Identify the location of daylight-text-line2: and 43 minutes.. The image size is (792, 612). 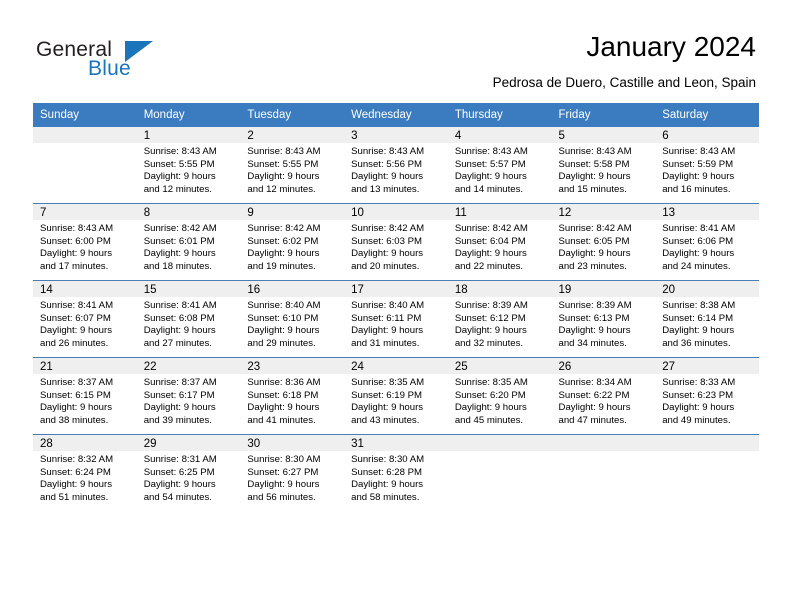
(385, 420).